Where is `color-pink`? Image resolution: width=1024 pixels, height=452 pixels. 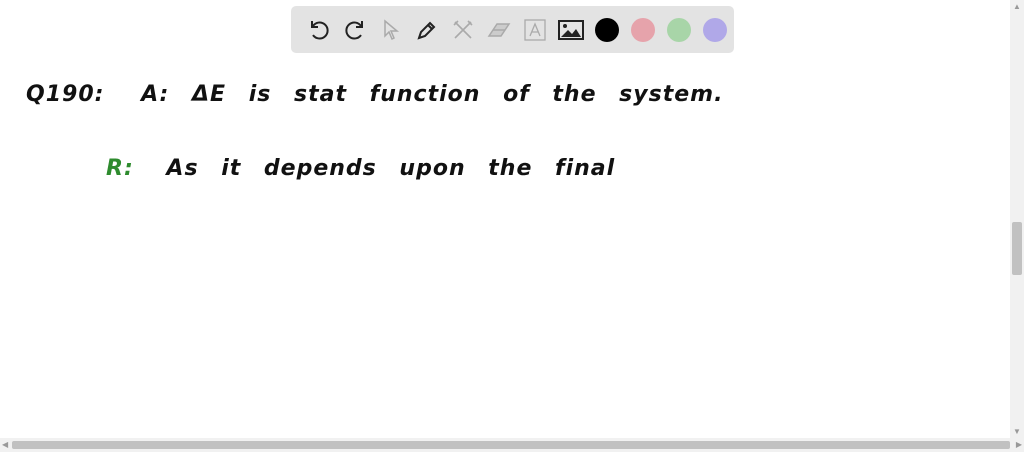 color-pink is located at coordinates (643, 30).